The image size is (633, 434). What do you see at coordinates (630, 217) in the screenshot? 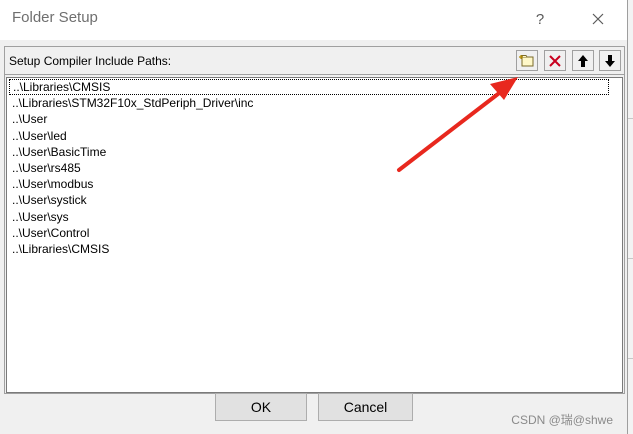
I see `background-window-edge` at bounding box center [630, 217].